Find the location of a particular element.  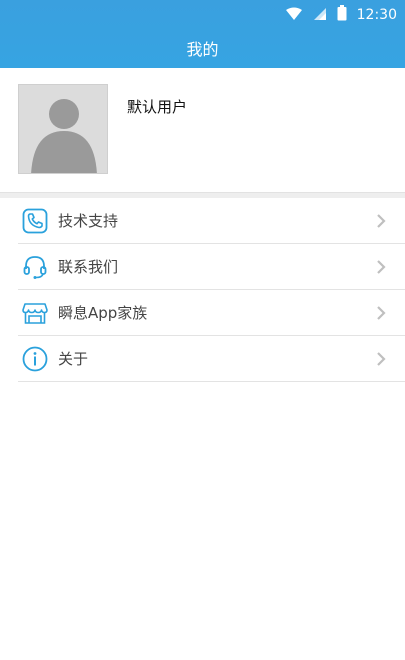

default-avatar-icon is located at coordinates (63, 129).